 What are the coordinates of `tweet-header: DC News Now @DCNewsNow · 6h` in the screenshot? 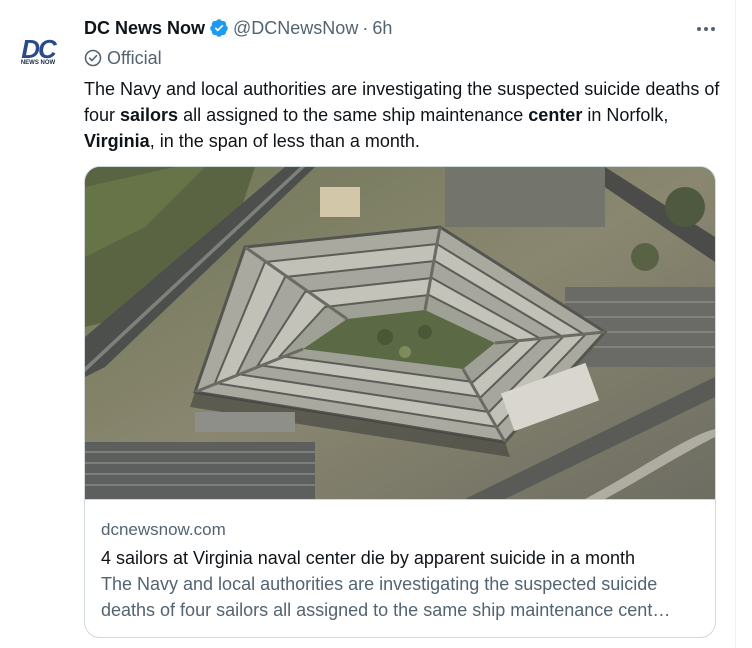 It's located at (238, 28).